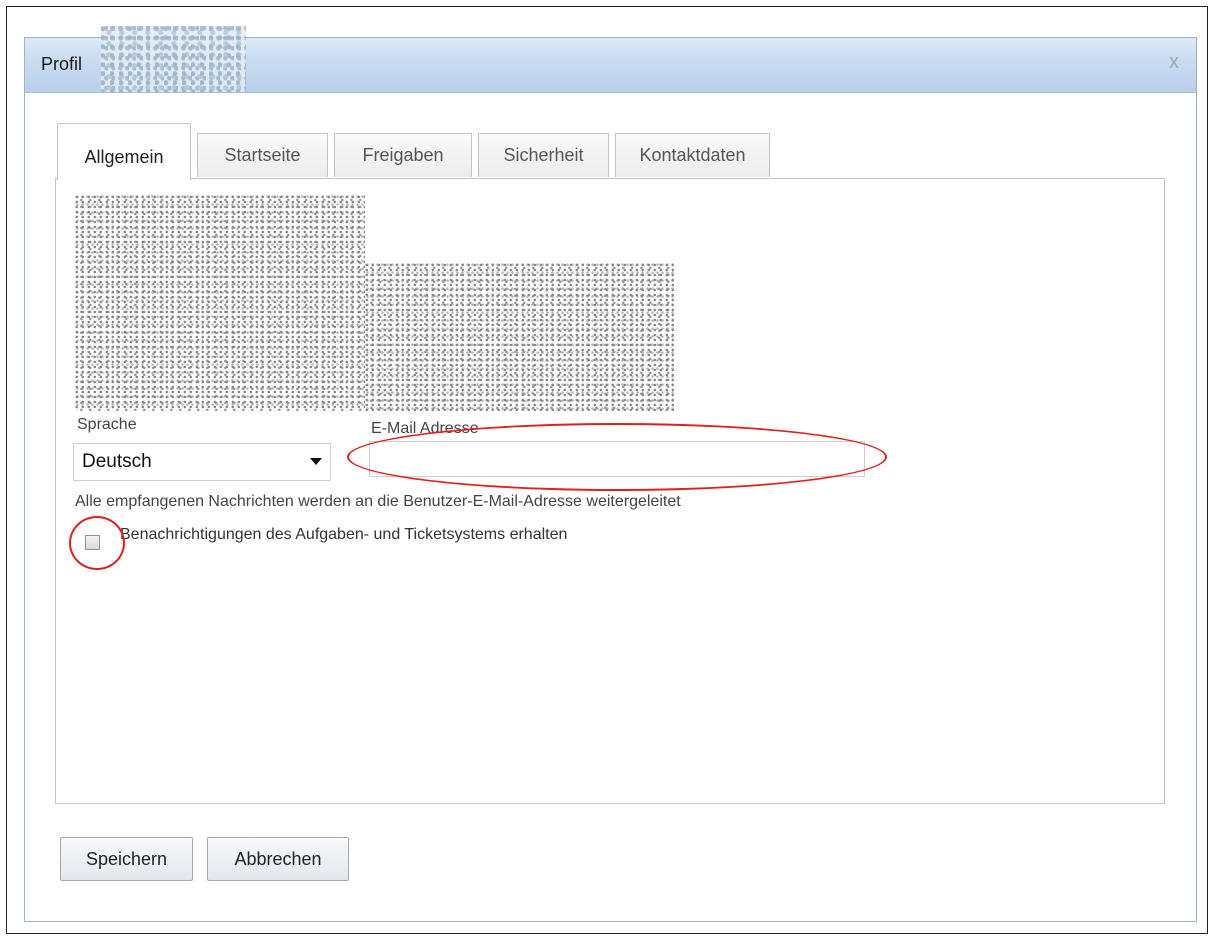  I want to click on redacted-info-area, so click(520, 337).